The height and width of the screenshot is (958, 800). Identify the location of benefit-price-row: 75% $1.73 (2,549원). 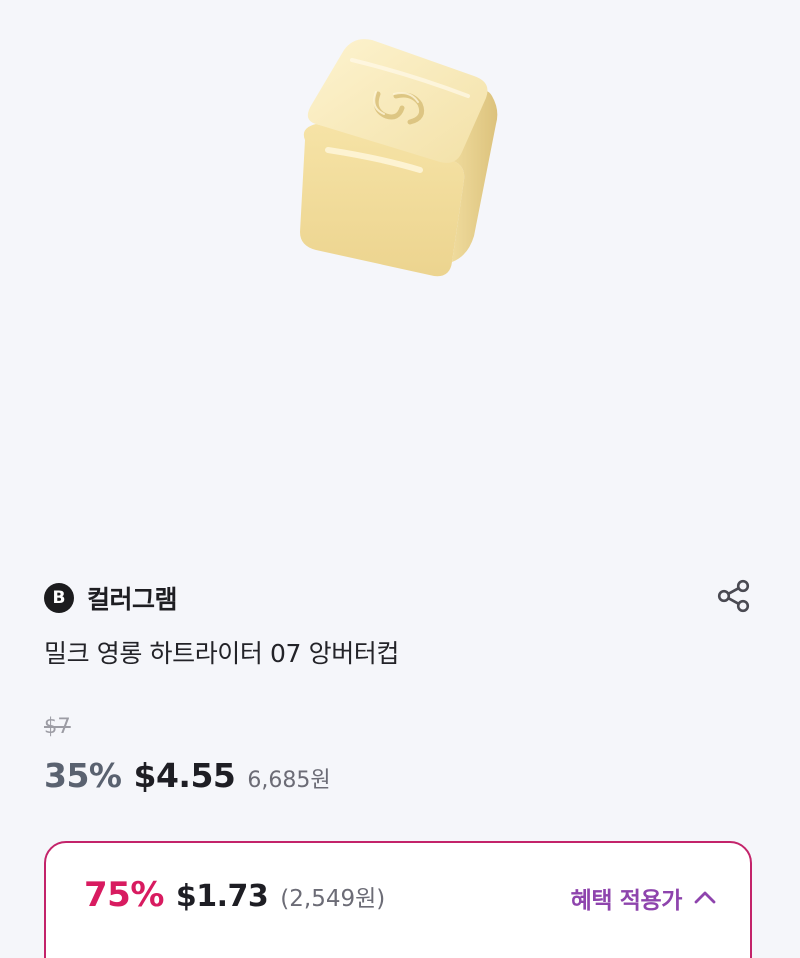
(234, 895).